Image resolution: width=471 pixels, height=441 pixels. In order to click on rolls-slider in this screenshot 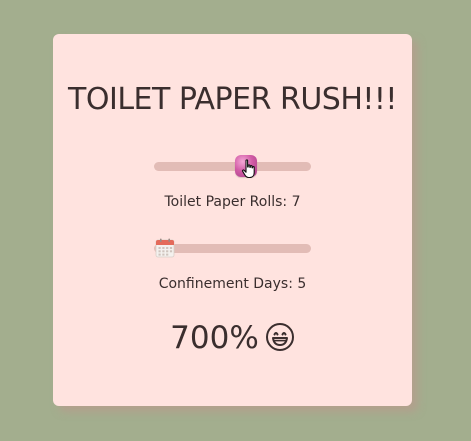, I will do `click(232, 167)`.